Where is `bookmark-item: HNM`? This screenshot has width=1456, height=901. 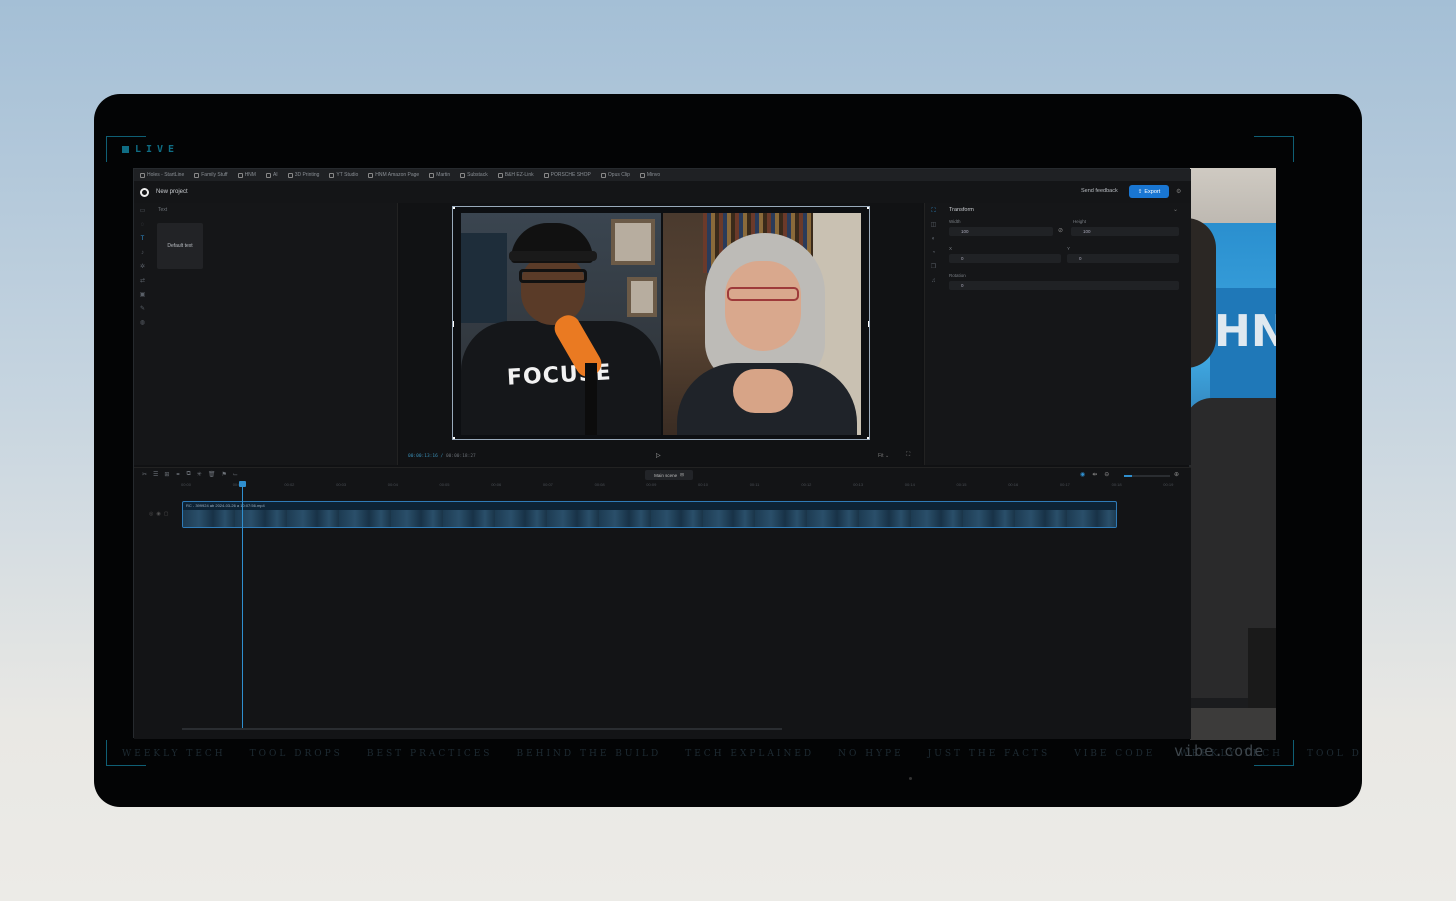 bookmark-item: HNM is located at coordinates (246, 175).